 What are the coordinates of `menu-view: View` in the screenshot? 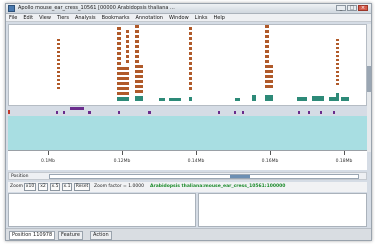 It's located at (45, 17).